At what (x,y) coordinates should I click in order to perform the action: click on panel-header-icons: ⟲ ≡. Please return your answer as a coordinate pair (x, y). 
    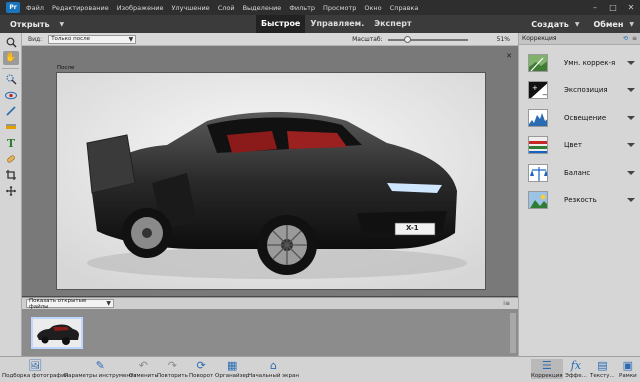
    Looking at the image, I should click on (630, 38).